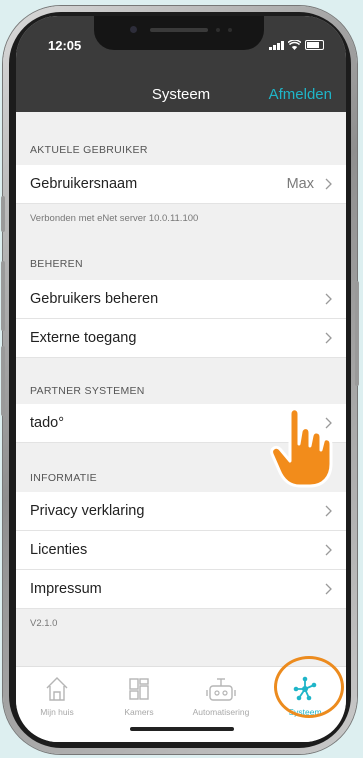 This screenshot has width=363, height=758. What do you see at coordinates (181, 338) in the screenshot?
I see `external-access-row: Externe toegang` at bounding box center [181, 338].